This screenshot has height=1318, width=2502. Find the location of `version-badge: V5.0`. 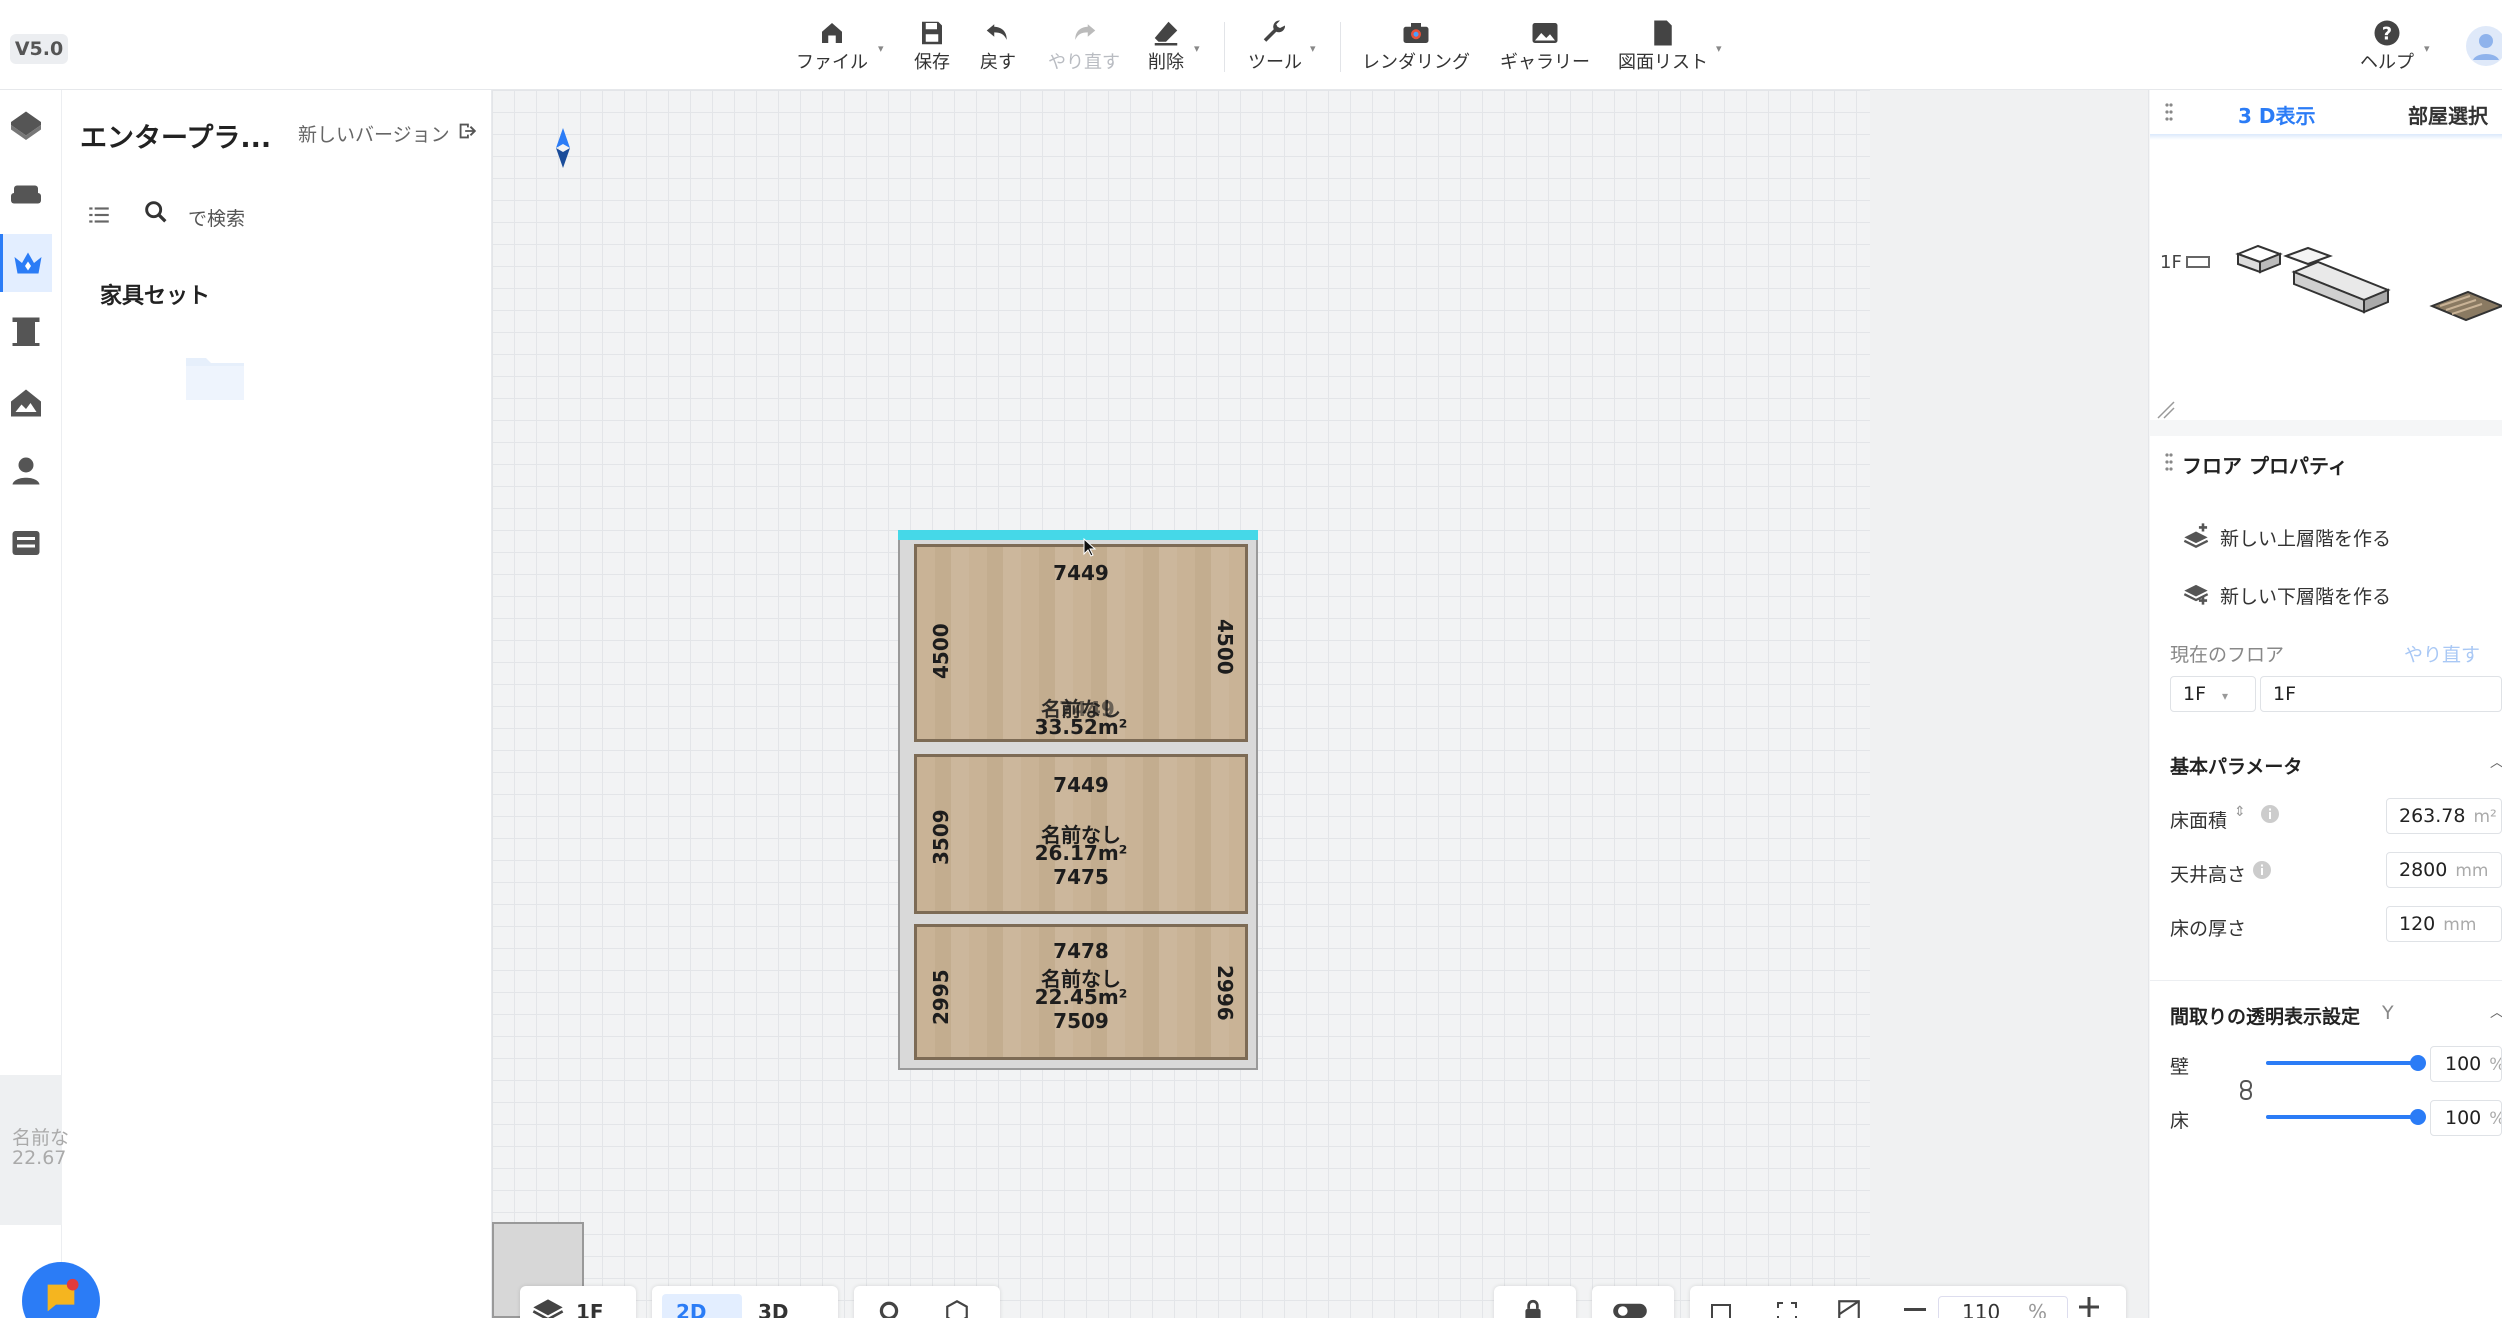

version-badge: V5.0 is located at coordinates (39, 49).